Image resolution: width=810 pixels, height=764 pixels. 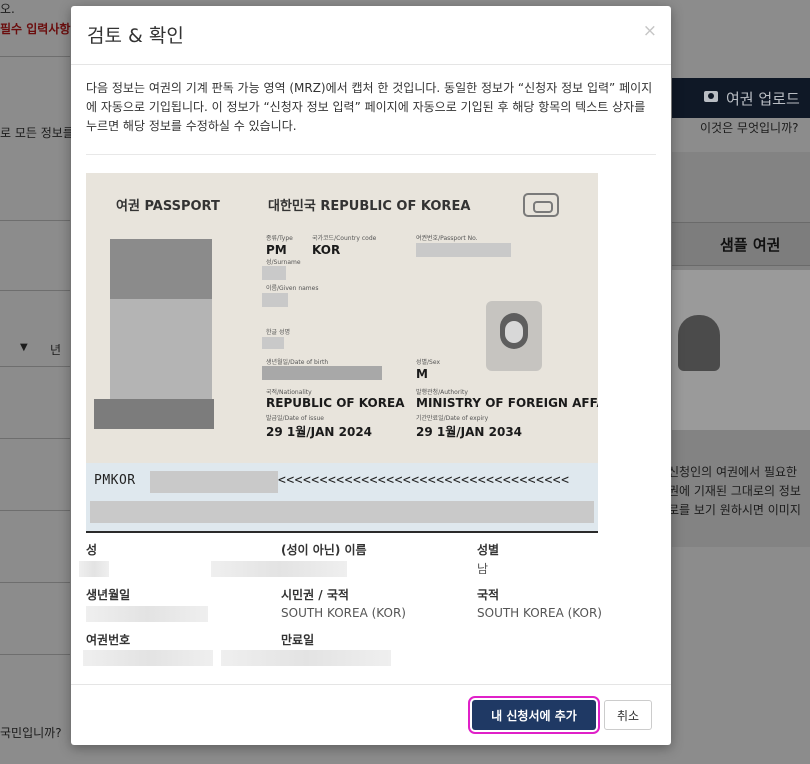 What do you see at coordinates (734, 510) in the screenshot?
I see `sample-description-line: 로를 보기 원하시면 이미지` at bounding box center [734, 510].